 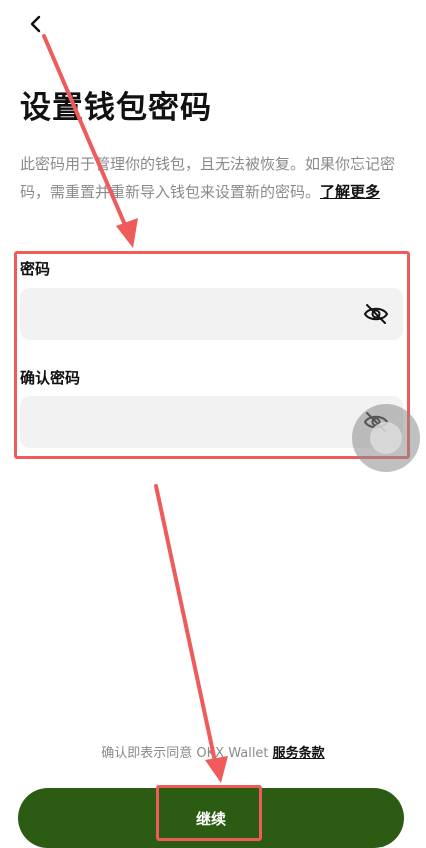 I want to click on confirm-password-label: 确认密码, so click(x=50, y=378).